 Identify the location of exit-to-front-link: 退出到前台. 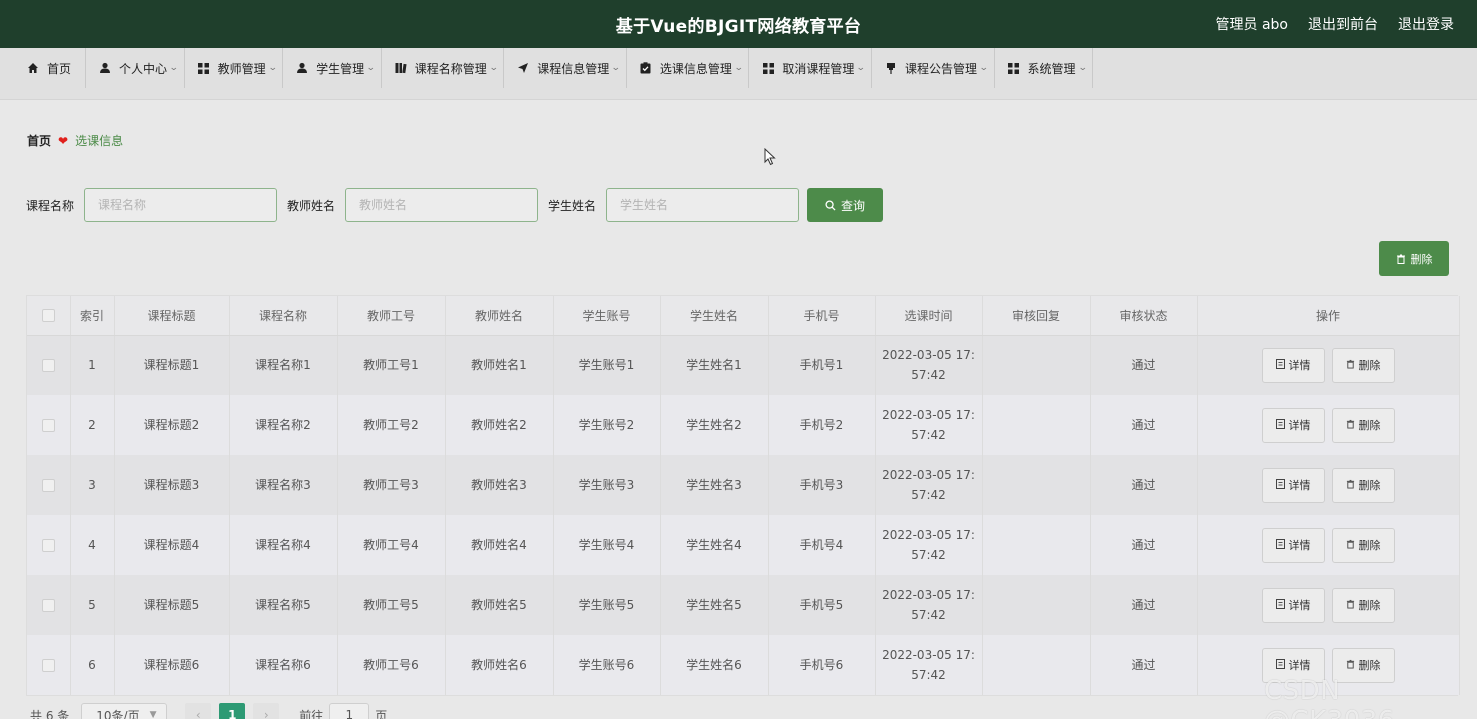
(1343, 24).